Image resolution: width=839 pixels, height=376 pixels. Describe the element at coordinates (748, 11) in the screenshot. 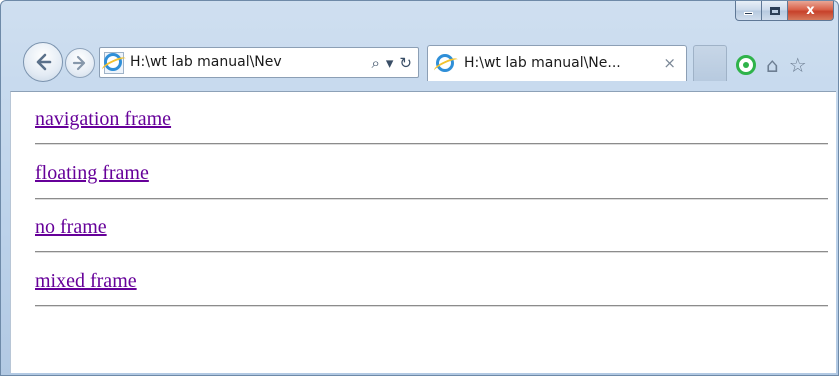

I see `minimize-button` at that location.